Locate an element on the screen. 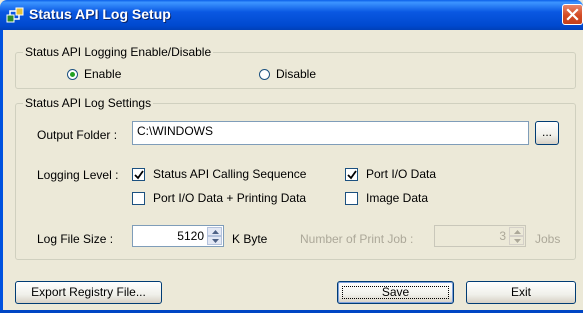  window-frame-left is located at coordinates (1, 171).